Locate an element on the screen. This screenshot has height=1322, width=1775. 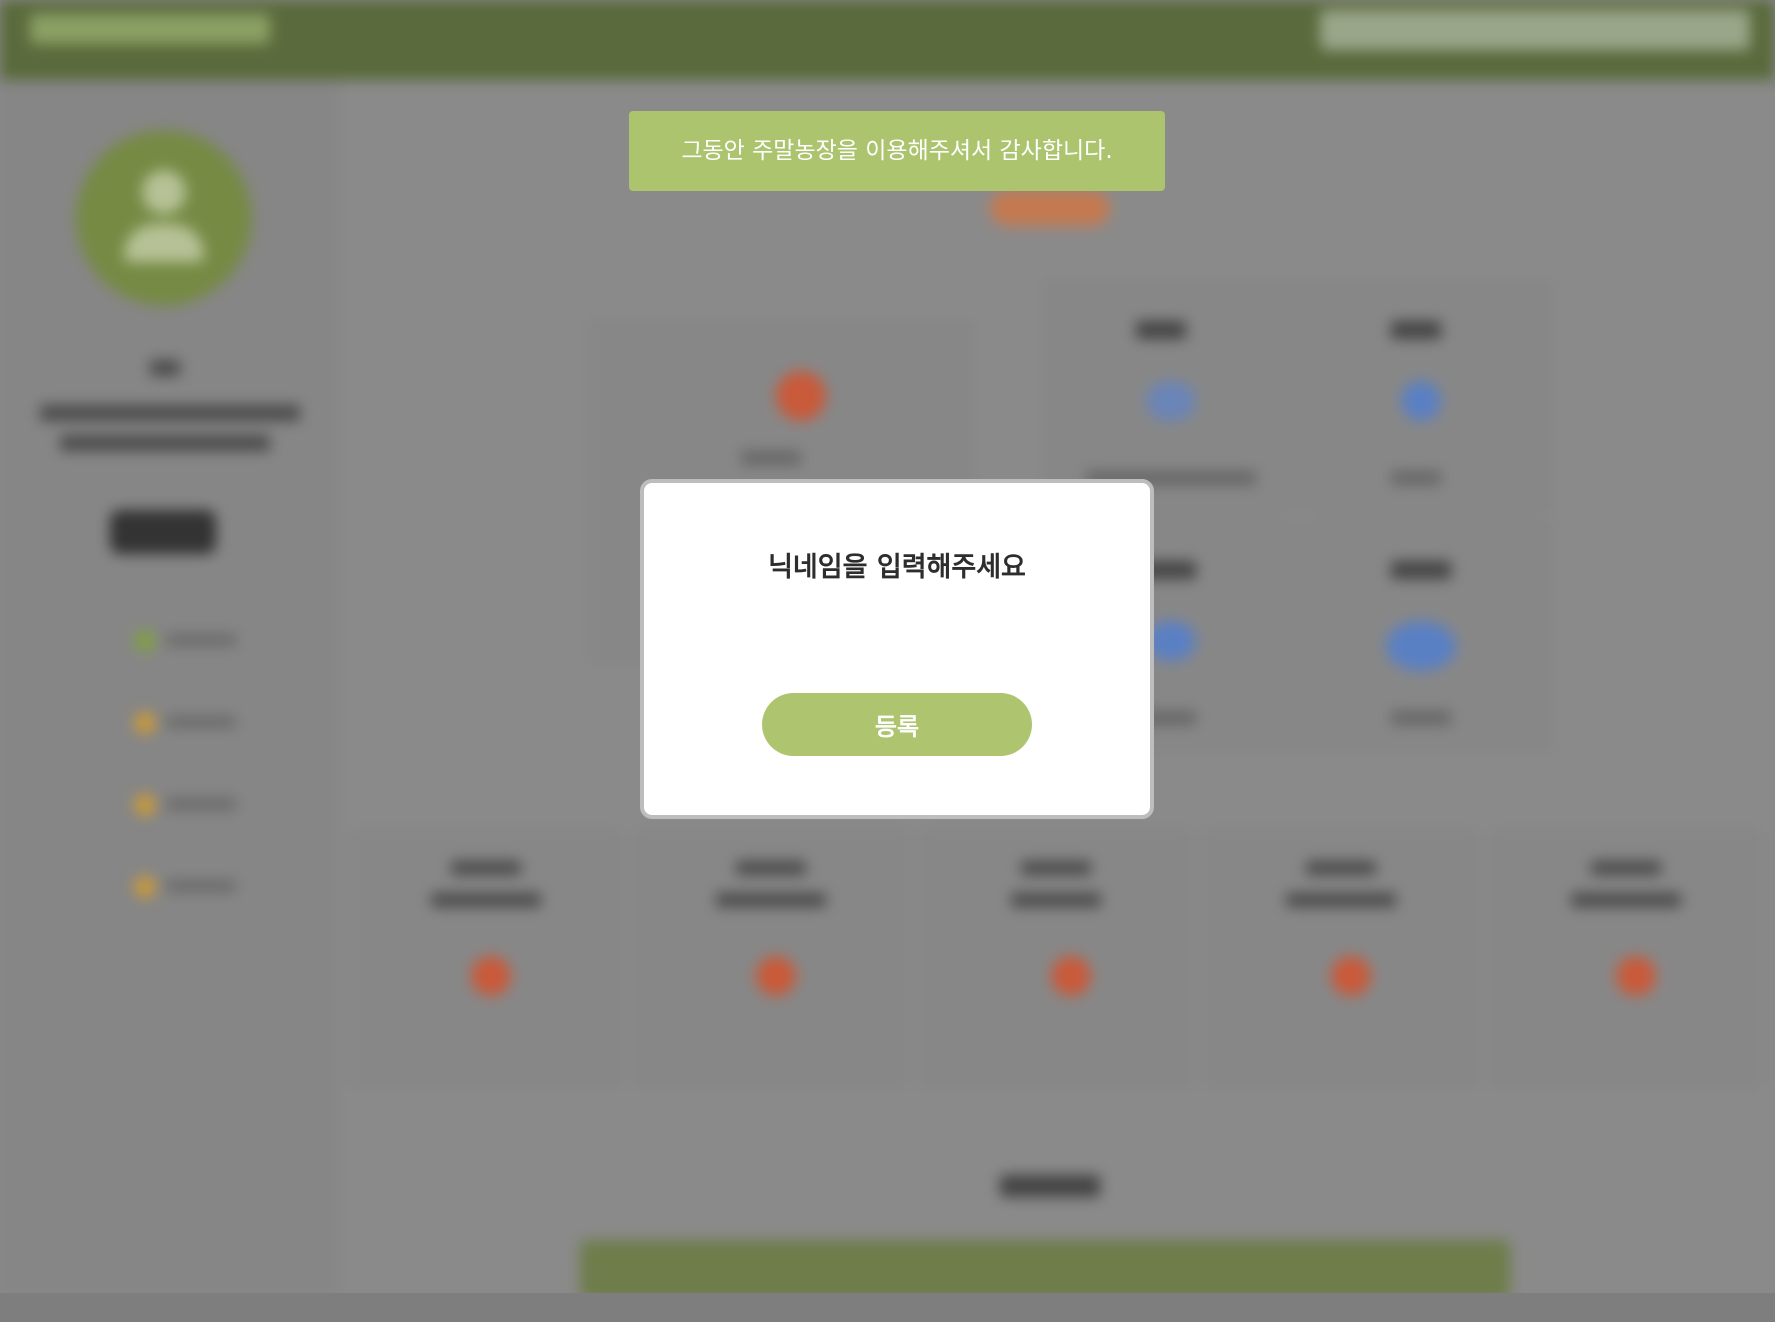
section-heading is located at coordinates (1050, 1186).